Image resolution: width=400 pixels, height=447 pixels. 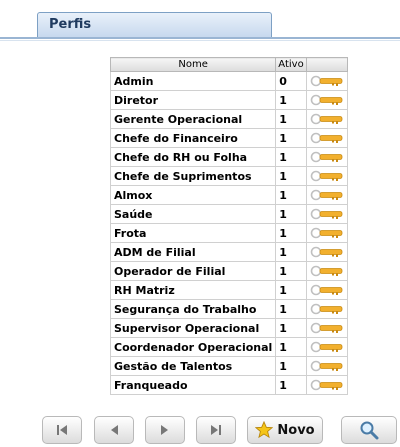 What do you see at coordinates (193, 252) in the screenshot?
I see `profile-name: ADM de Filial` at bounding box center [193, 252].